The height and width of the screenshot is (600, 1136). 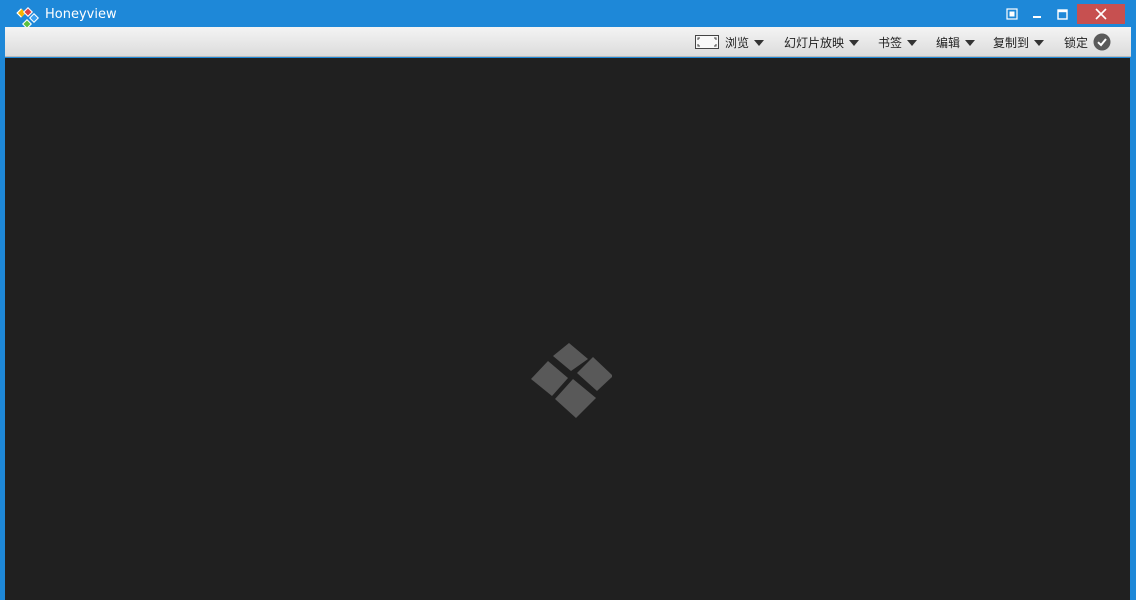 What do you see at coordinates (814, 42) in the screenshot?
I see `slideshow-label: 幻灯片放映` at bounding box center [814, 42].